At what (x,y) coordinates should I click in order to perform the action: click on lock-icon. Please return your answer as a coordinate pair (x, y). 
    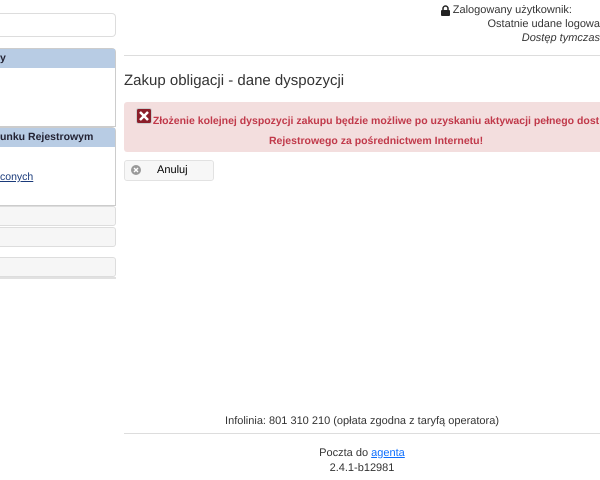
    Looking at the image, I should click on (445, 10).